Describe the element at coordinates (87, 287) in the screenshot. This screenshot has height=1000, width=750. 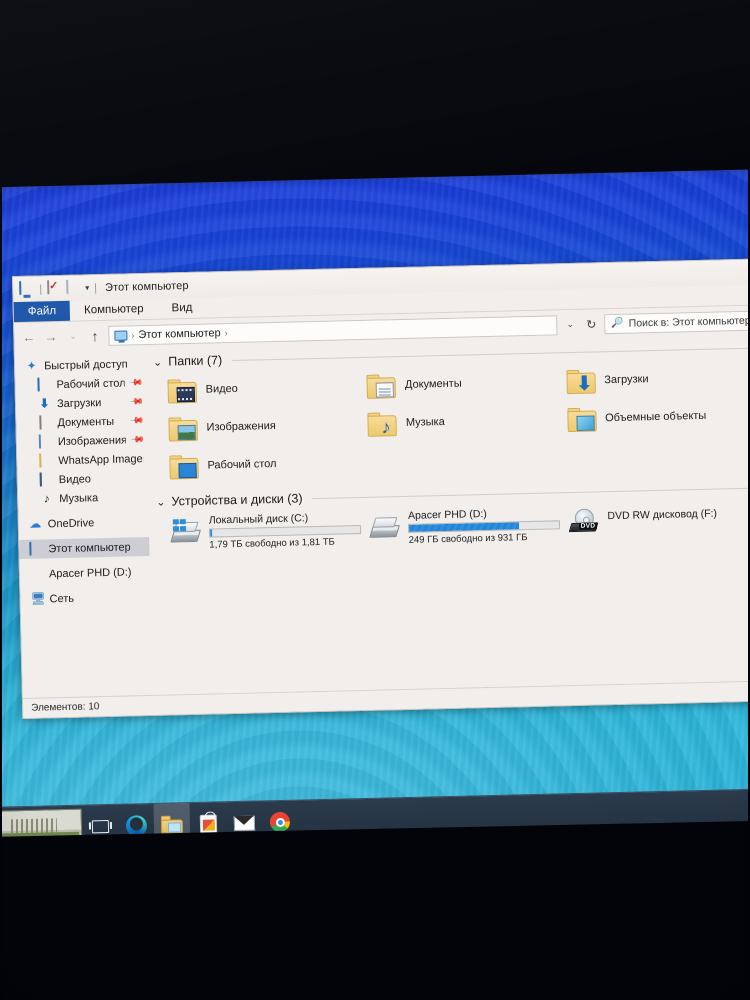
I see `customize-caret-icon: ▾` at that location.